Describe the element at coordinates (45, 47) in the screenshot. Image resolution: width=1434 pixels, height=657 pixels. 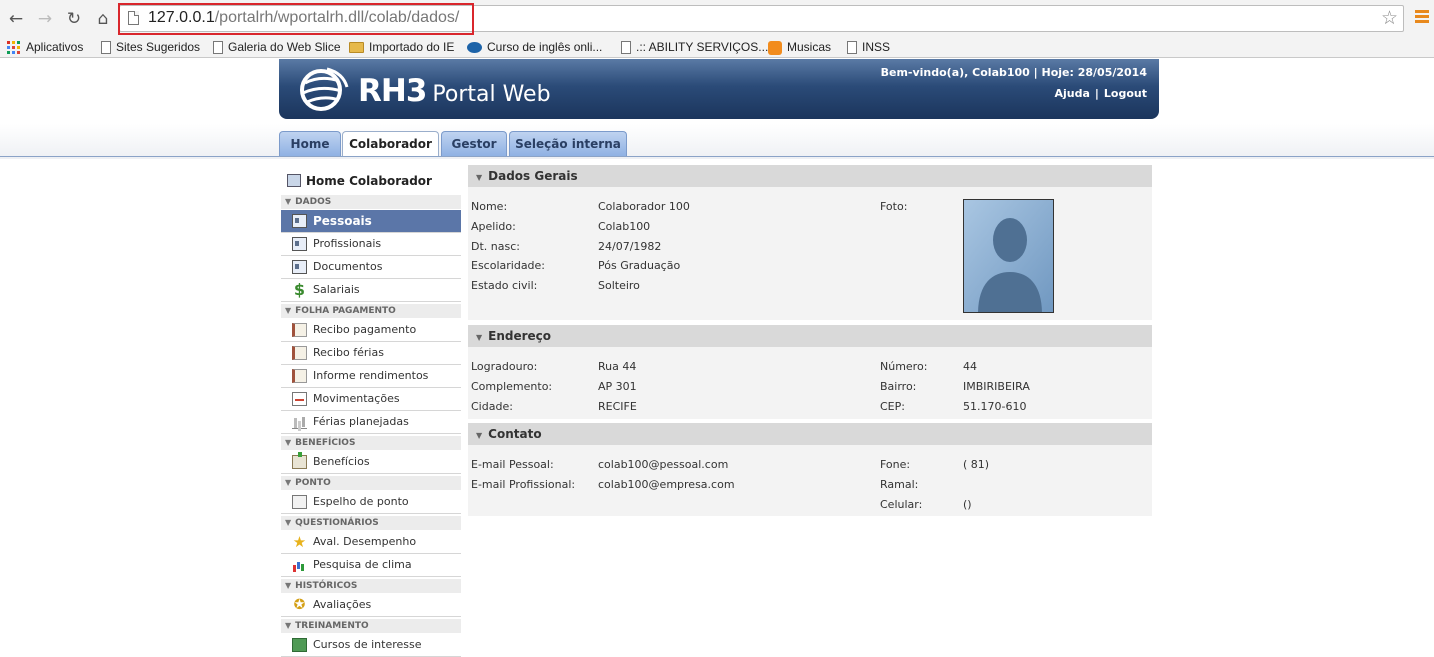
I see `bookmark-aplicativos: Aplicativos` at that location.